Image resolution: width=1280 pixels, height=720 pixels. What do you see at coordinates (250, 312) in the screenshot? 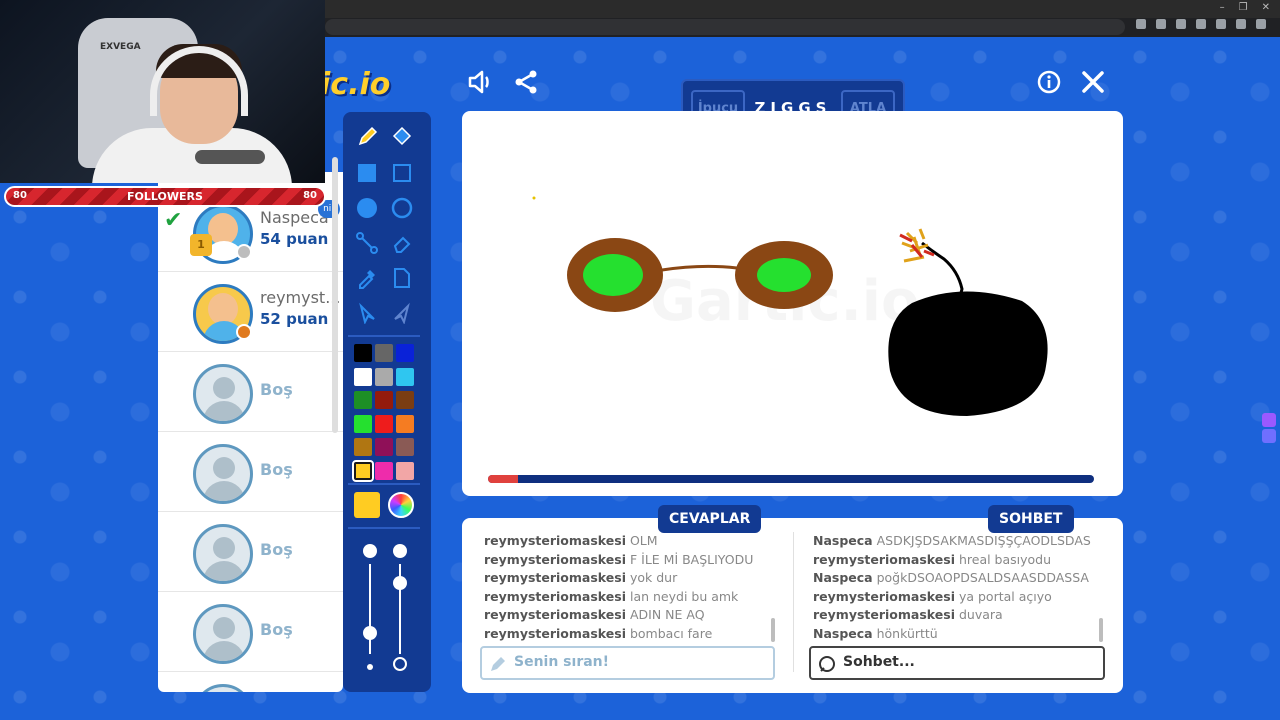
I see `player-row: reymyst... 52 puan` at bounding box center [250, 312].